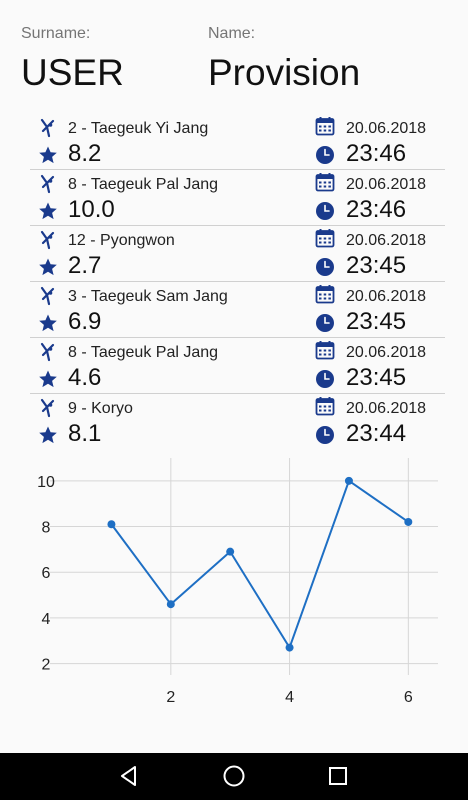 This screenshot has width=468, height=800. I want to click on form-name: 12 - Pyongwon, so click(121, 240).